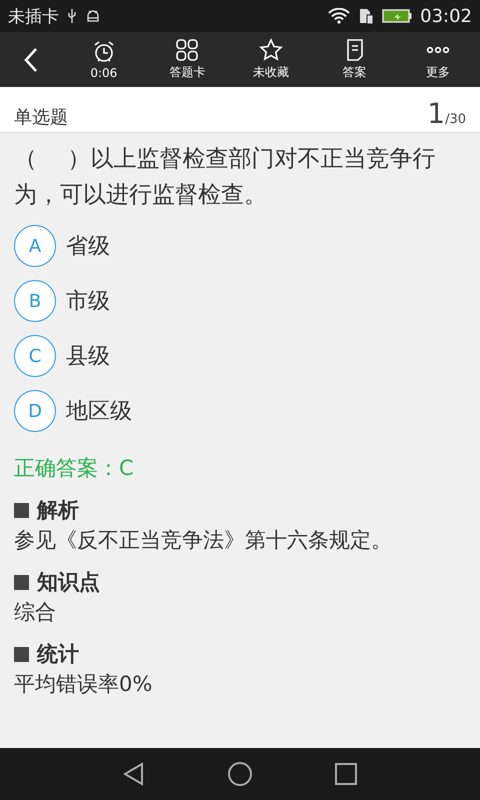  I want to click on android-icon, so click(93, 16).